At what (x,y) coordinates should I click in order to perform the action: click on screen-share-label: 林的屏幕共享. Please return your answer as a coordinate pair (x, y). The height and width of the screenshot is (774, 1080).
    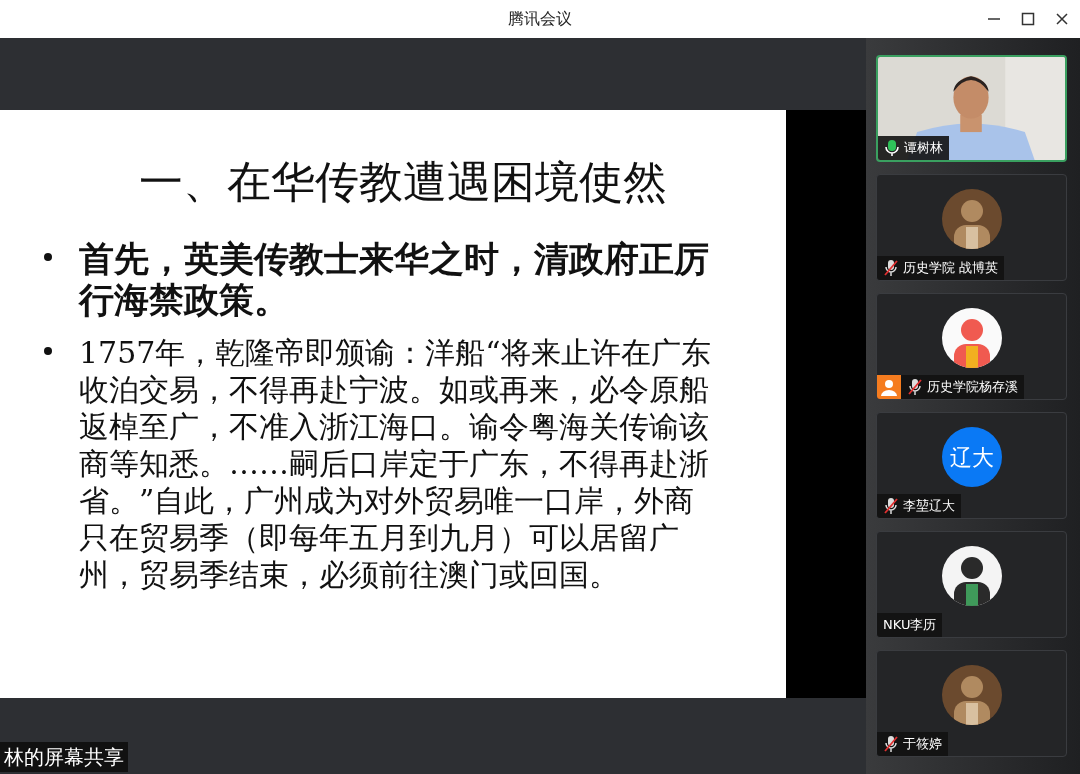
    Looking at the image, I should click on (64, 757).